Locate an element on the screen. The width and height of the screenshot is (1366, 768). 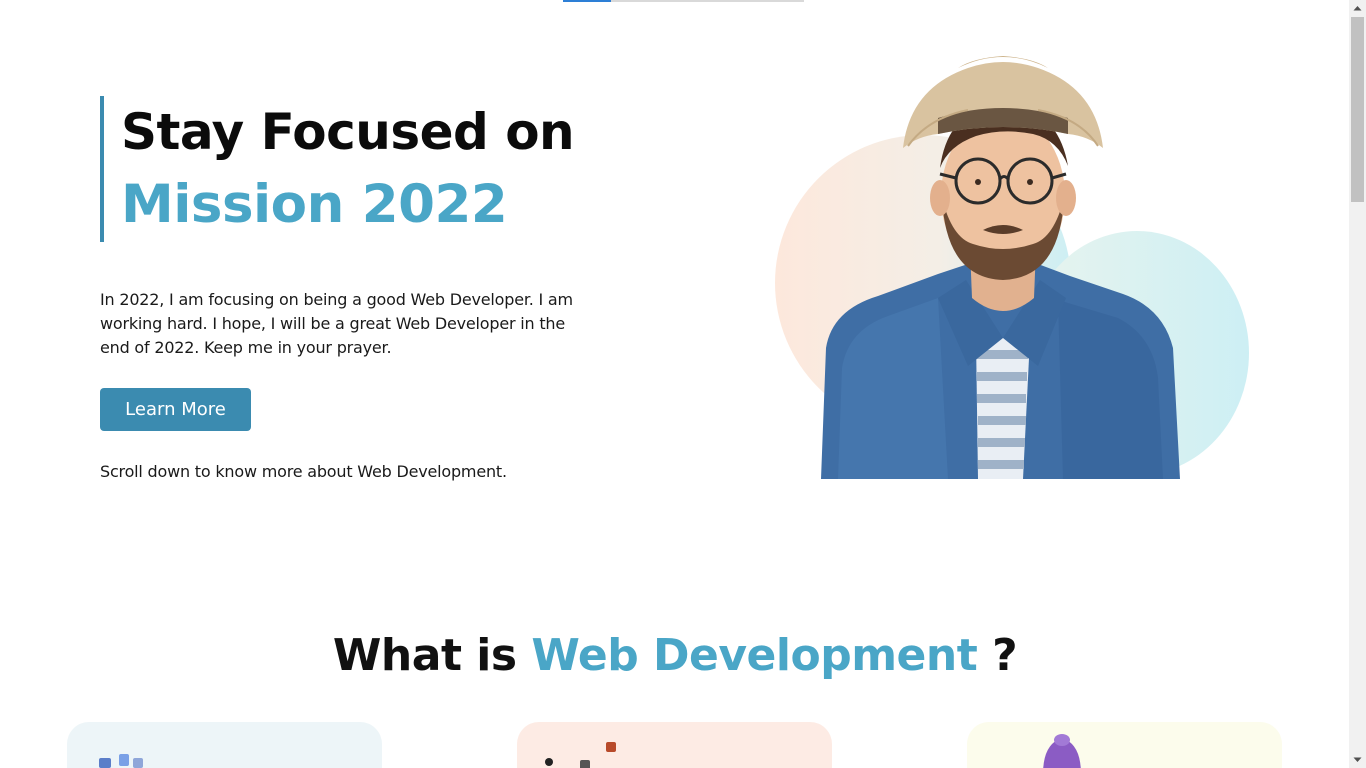
scroll-up-arrow-icon is located at coordinates (1357, 8).